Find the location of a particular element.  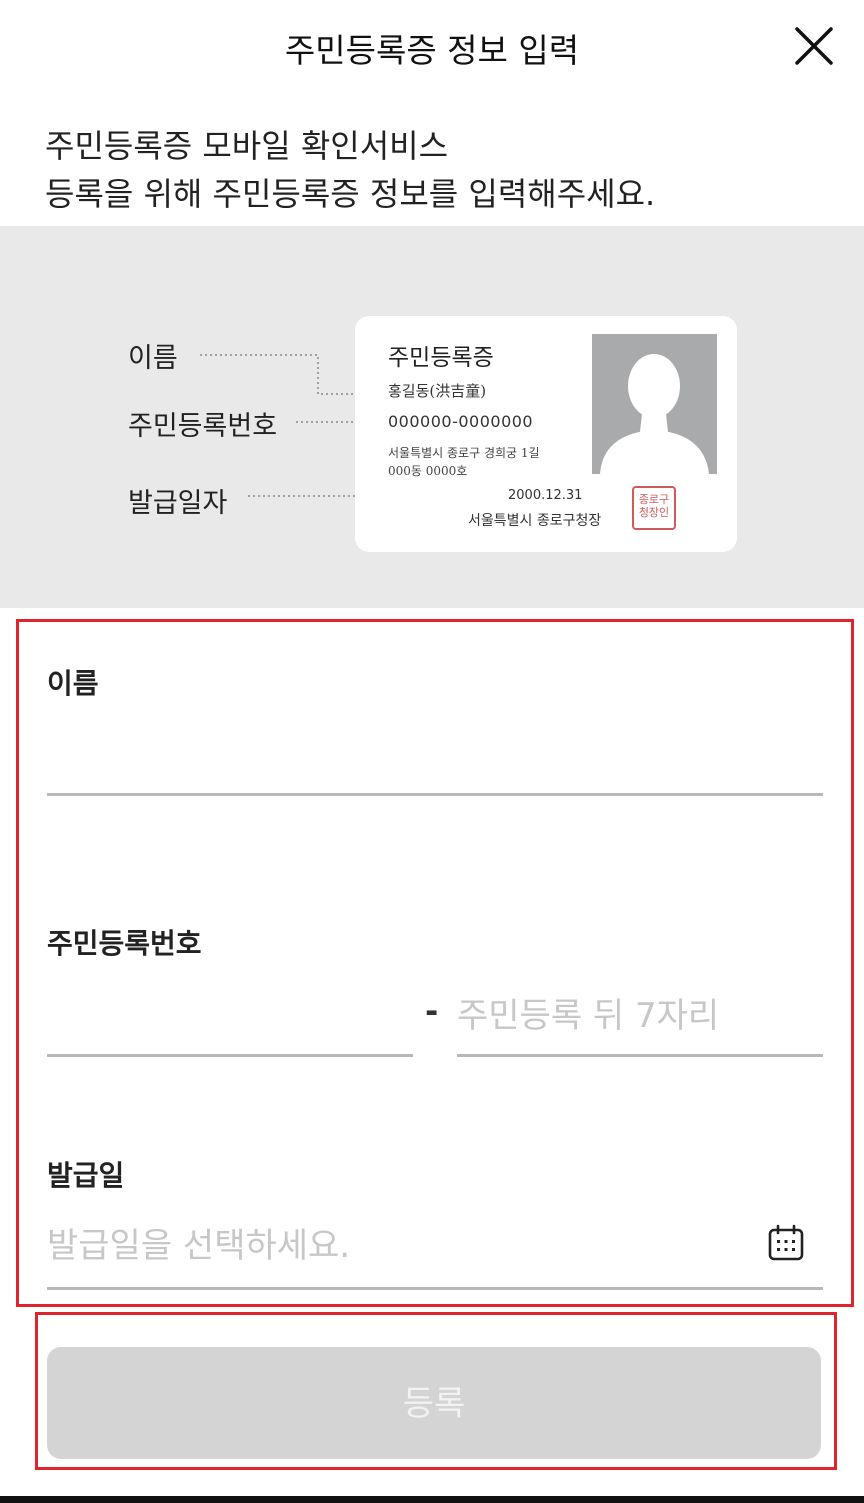

close-icon is located at coordinates (814, 46).